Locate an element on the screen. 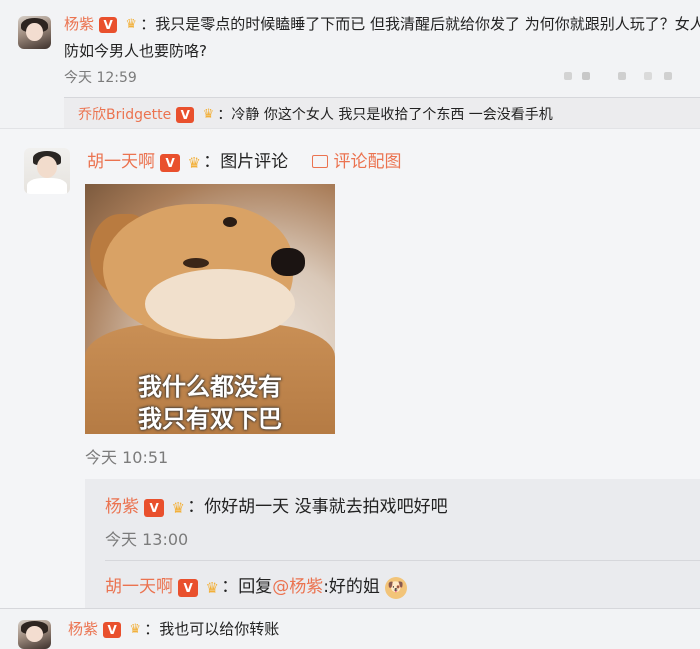 The height and width of the screenshot is (649, 700). image-icon is located at coordinates (320, 161).